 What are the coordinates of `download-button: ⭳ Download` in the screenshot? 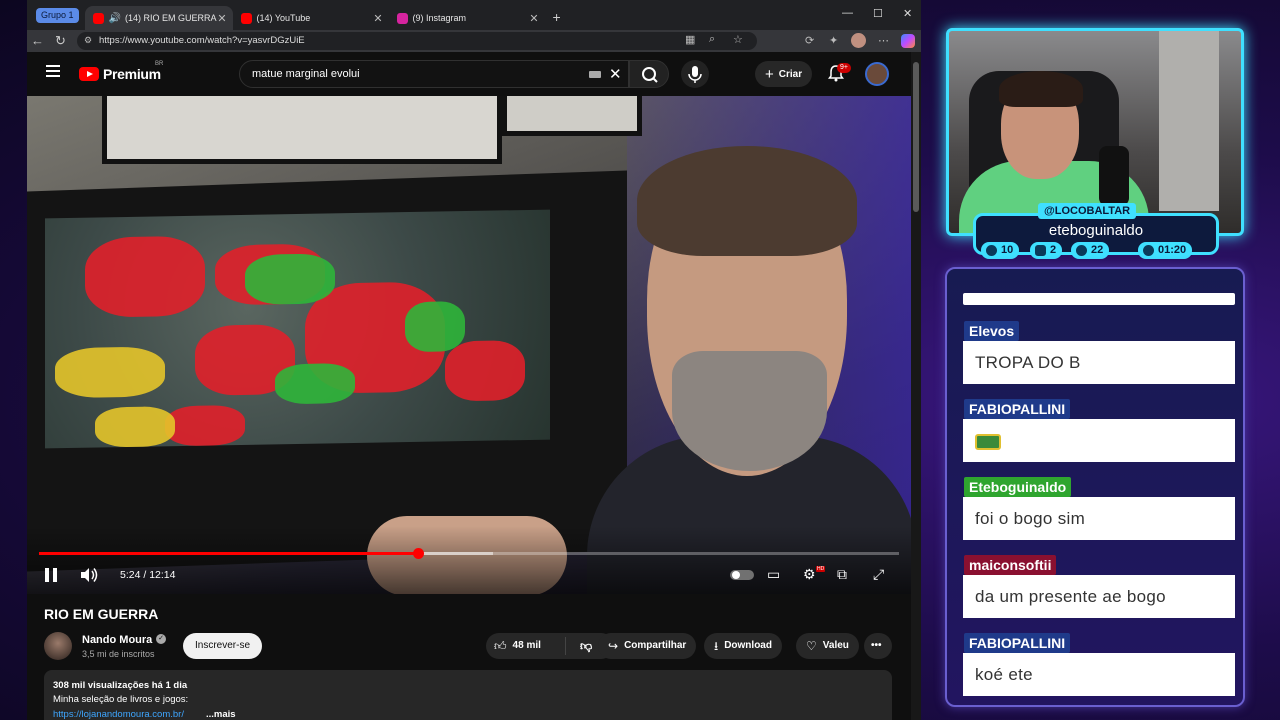 It's located at (743, 646).